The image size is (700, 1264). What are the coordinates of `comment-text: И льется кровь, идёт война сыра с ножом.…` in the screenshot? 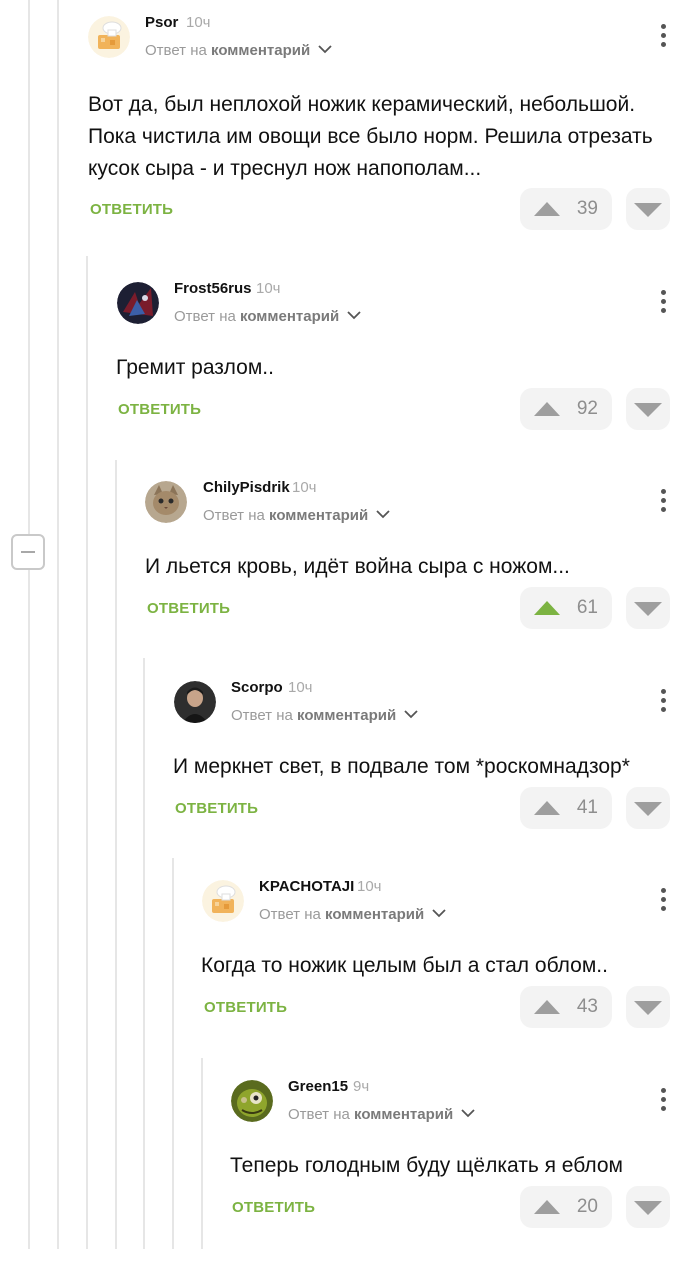 It's located at (357, 567).